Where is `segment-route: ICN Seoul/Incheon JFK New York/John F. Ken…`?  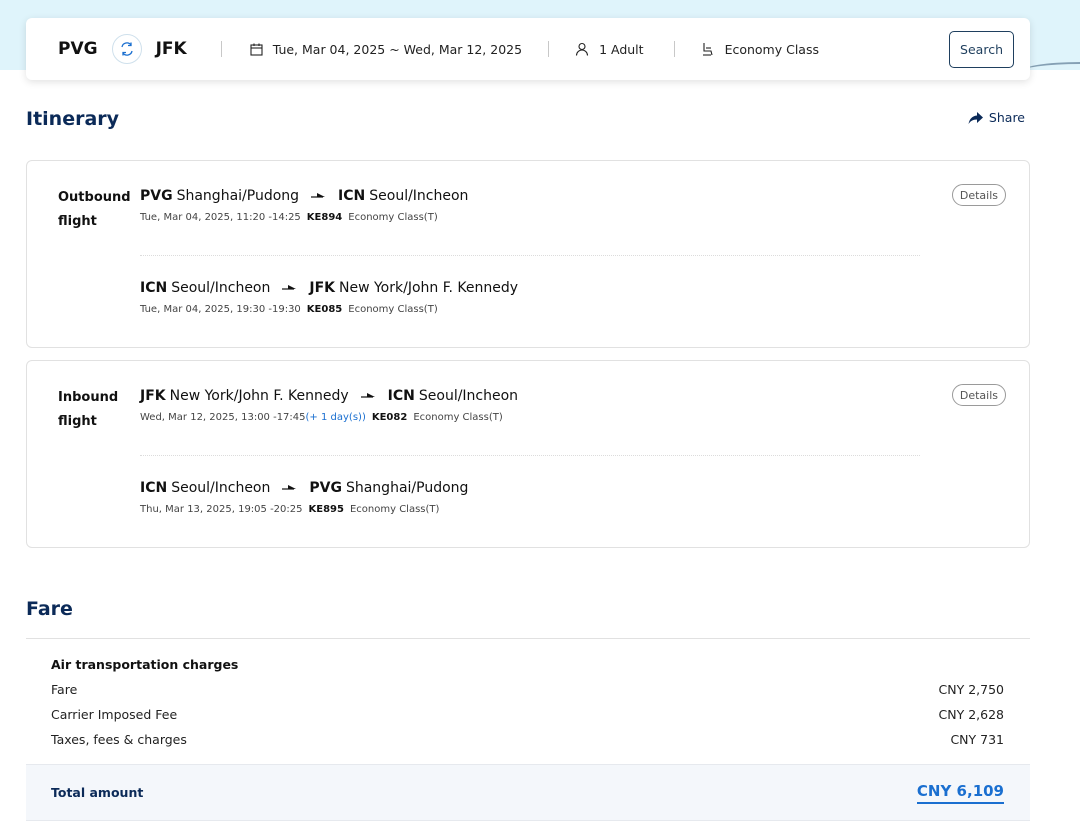 segment-route: ICN Seoul/Incheon JFK New York/John F. Ken… is located at coordinates (329, 288).